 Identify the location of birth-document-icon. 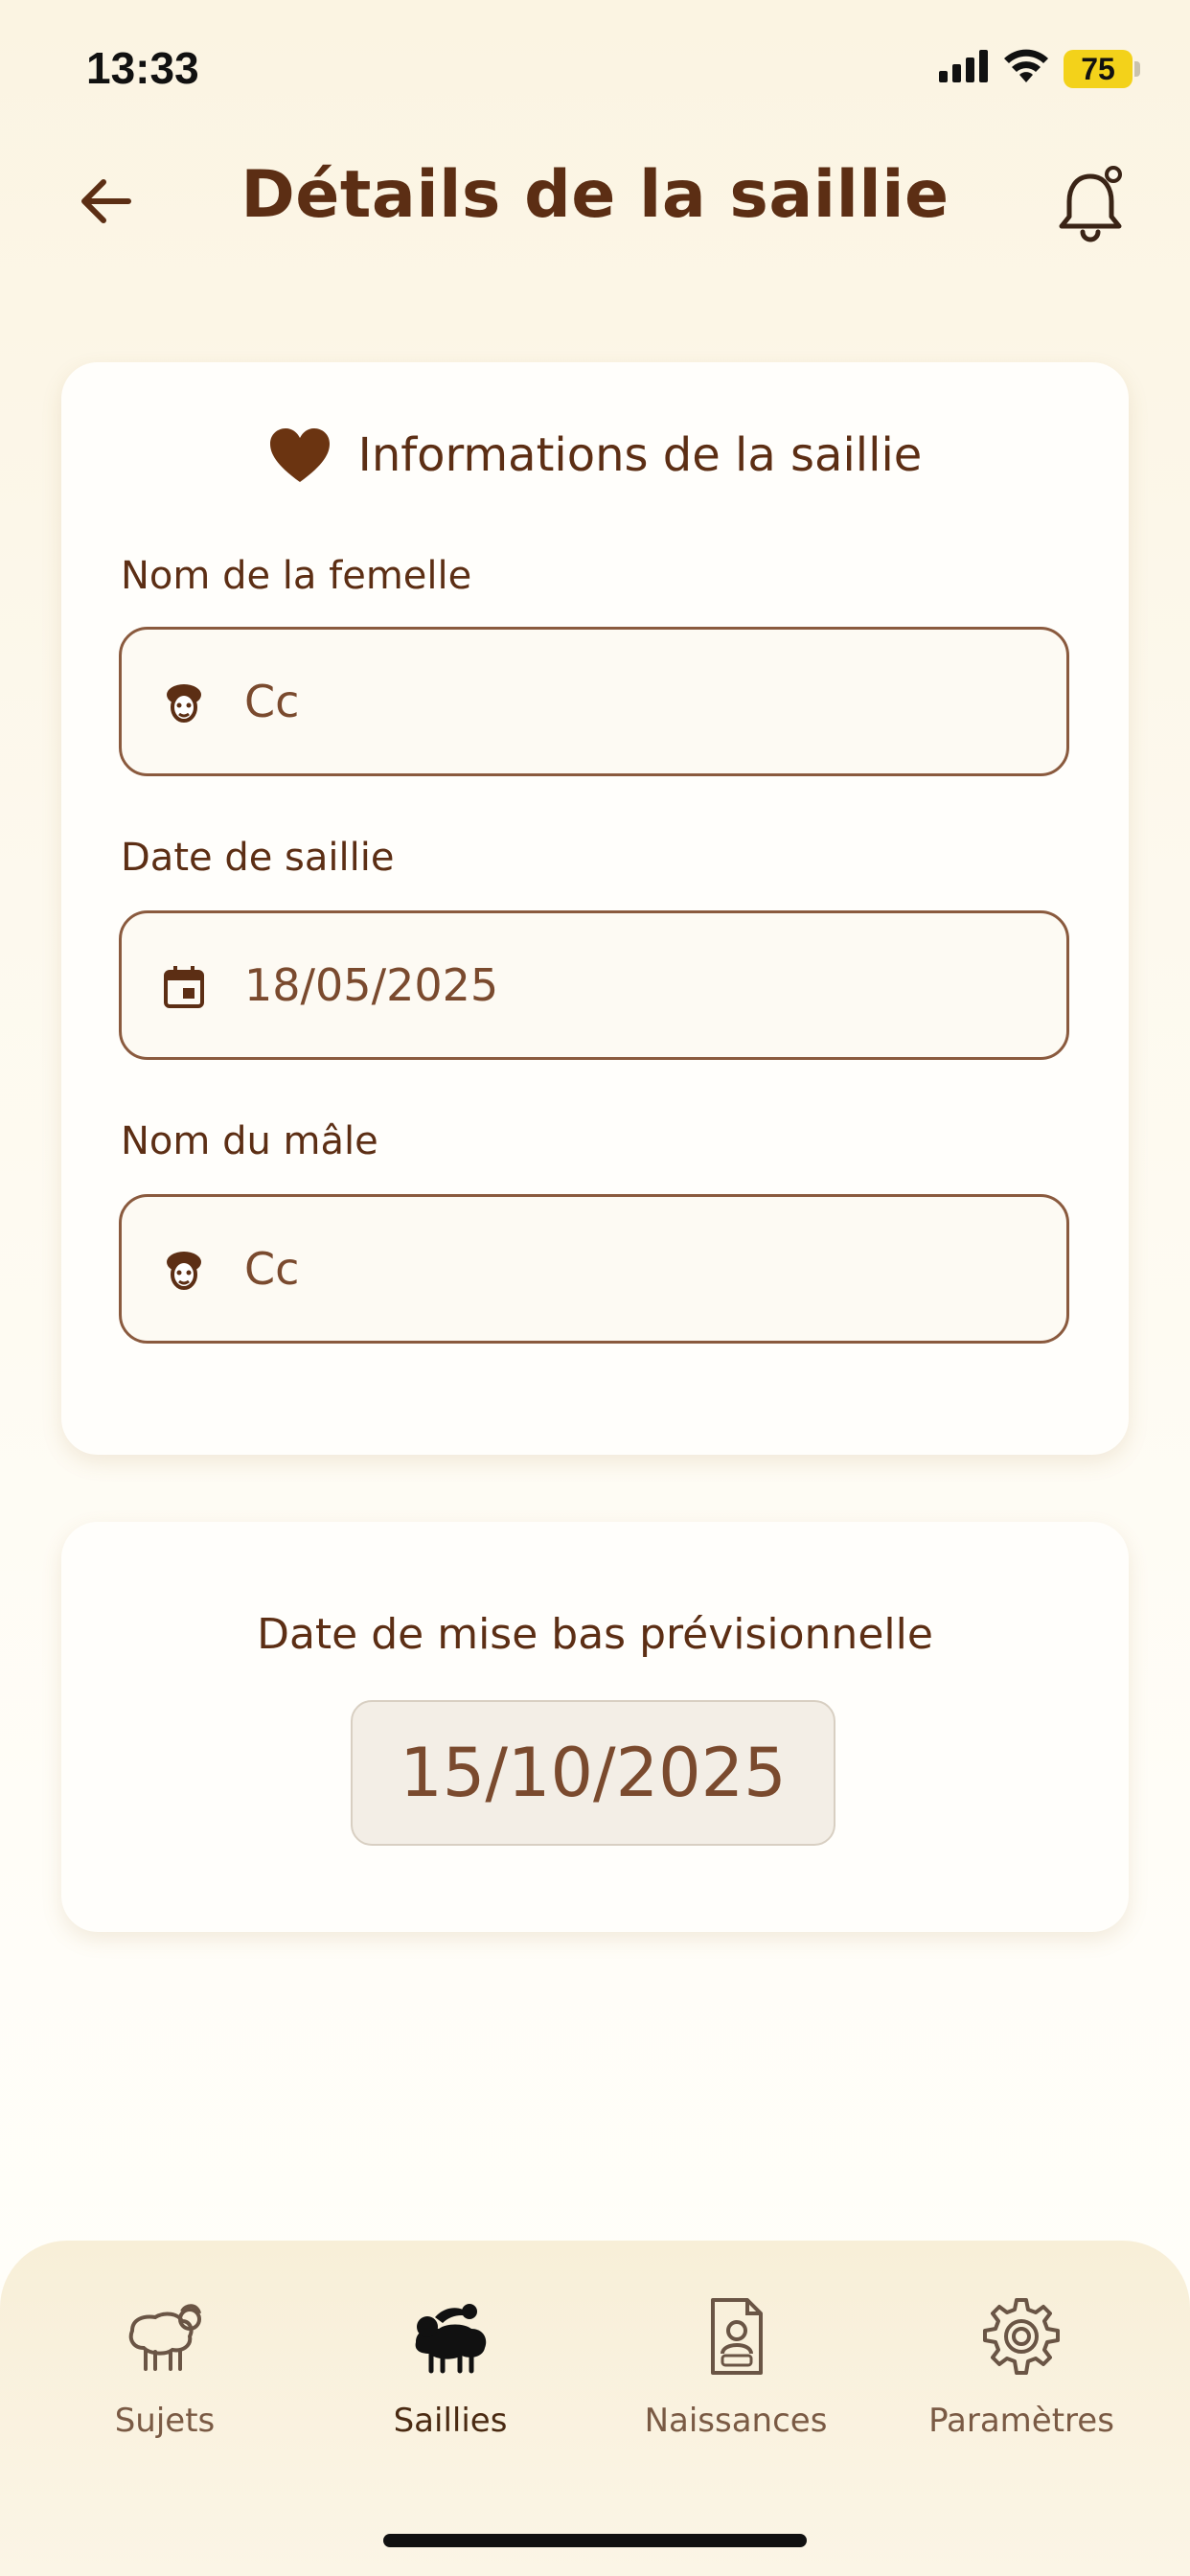
(737, 2336).